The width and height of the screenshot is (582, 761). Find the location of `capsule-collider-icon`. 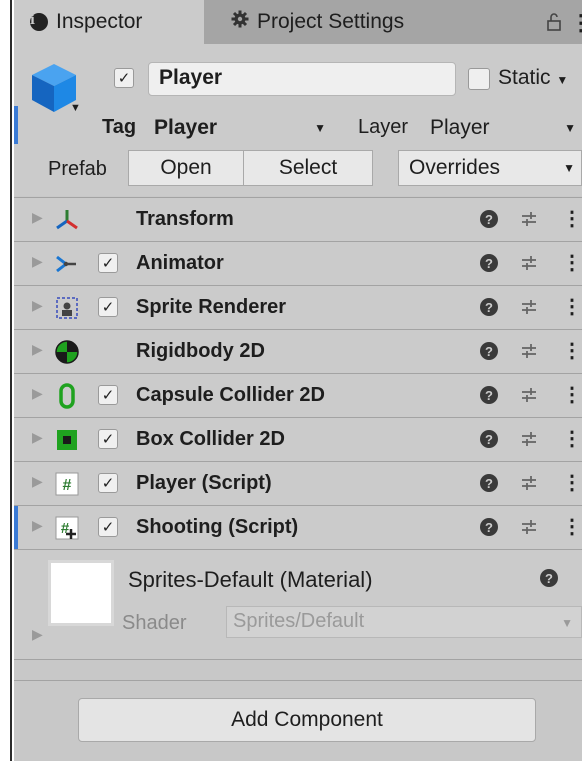

capsule-collider-icon is located at coordinates (67, 396).